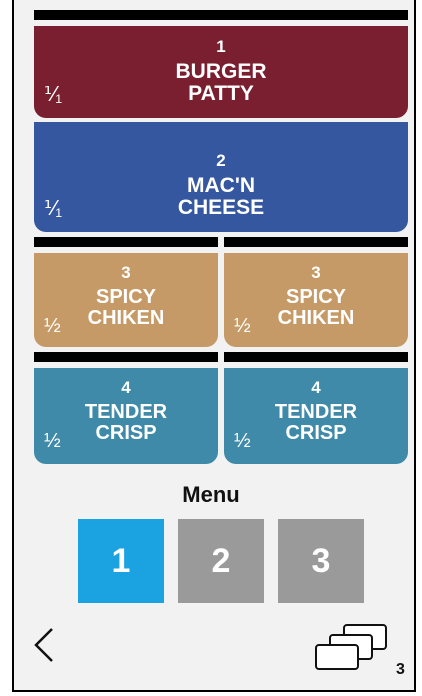 The height and width of the screenshot is (696, 422). I want to click on menu-page-3-button: 3, so click(321, 561).